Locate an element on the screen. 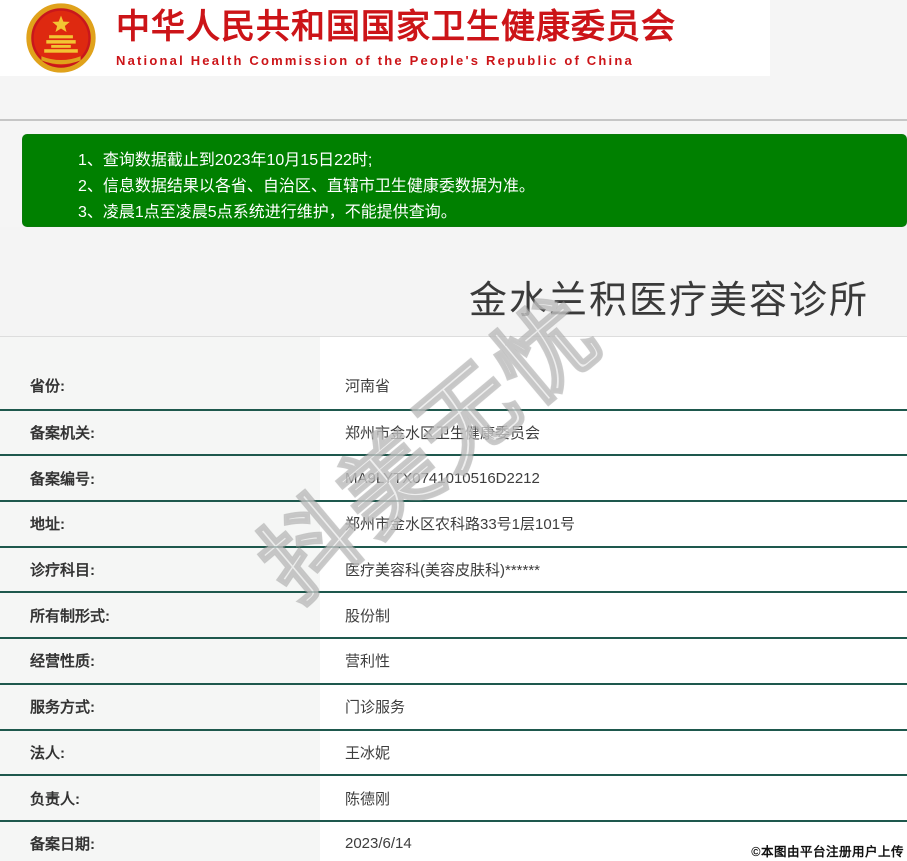 This screenshot has height=861, width=907. row-label: 备案机关: is located at coordinates (160, 432).